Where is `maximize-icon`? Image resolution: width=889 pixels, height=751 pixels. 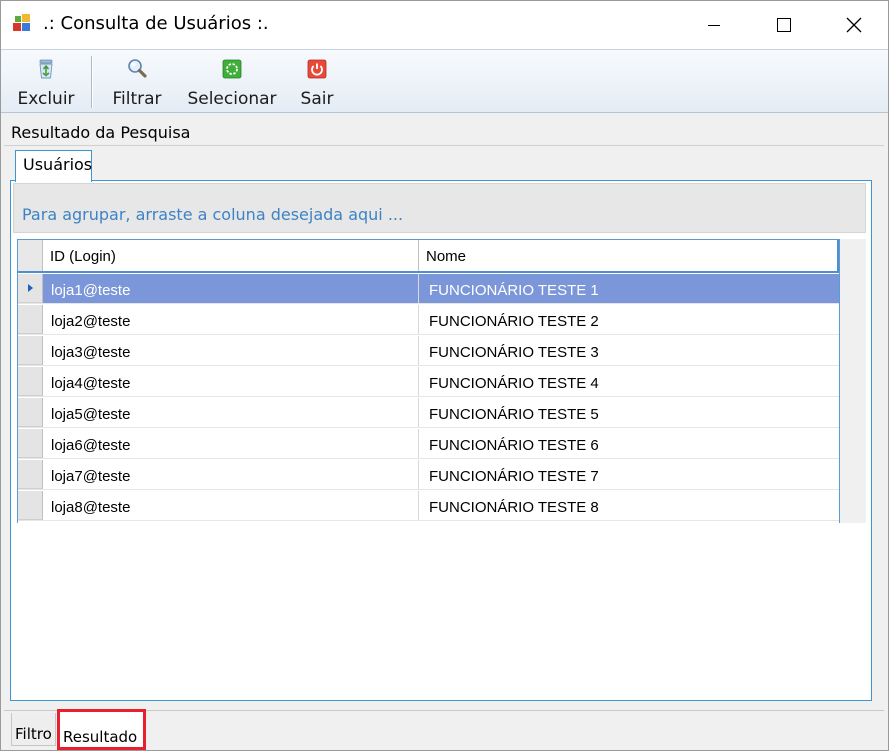
maximize-icon is located at coordinates (784, 25).